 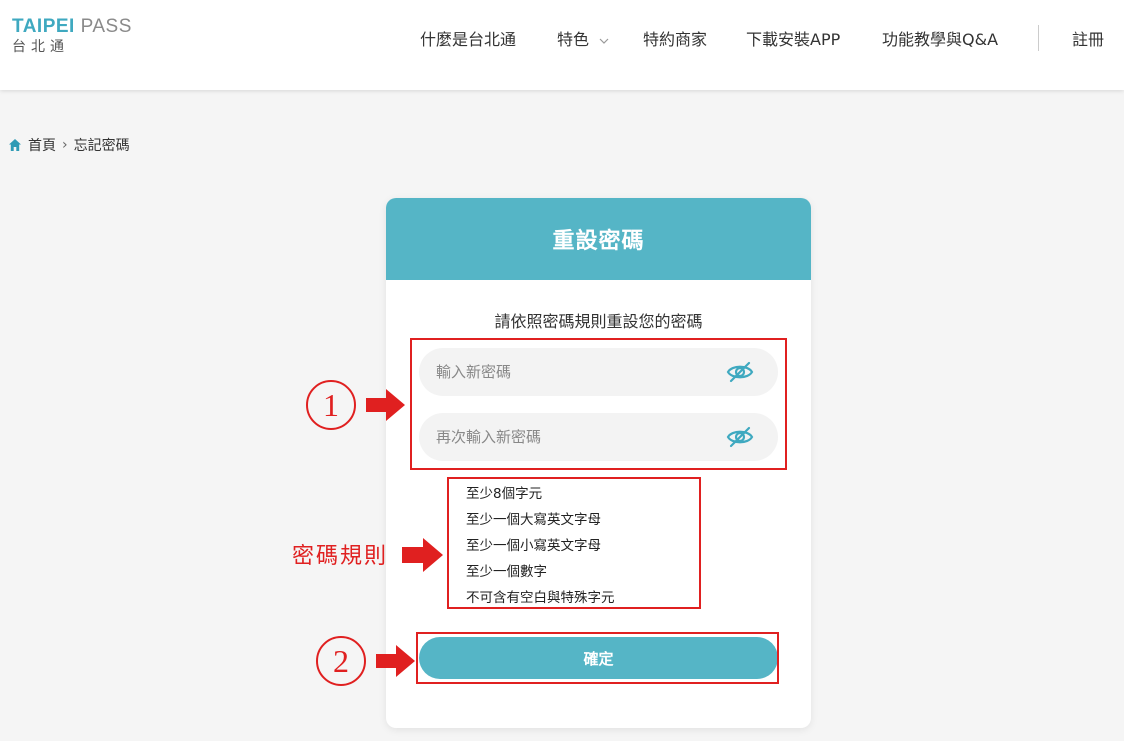 What do you see at coordinates (573, 39) in the screenshot?
I see `nav-item-features-label: 特色` at bounding box center [573, 39].